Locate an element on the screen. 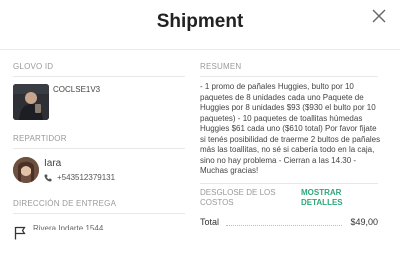  total-value: $49,00 is located at coordinates (364, 222).